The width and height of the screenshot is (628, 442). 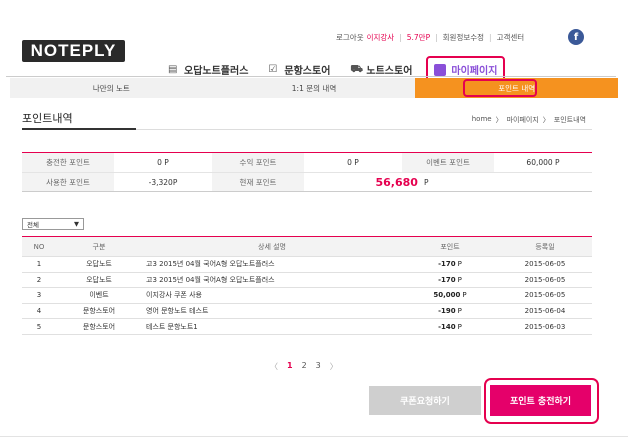 I want to click on row-date: 2015-06-04, so click(x=545, y=311).